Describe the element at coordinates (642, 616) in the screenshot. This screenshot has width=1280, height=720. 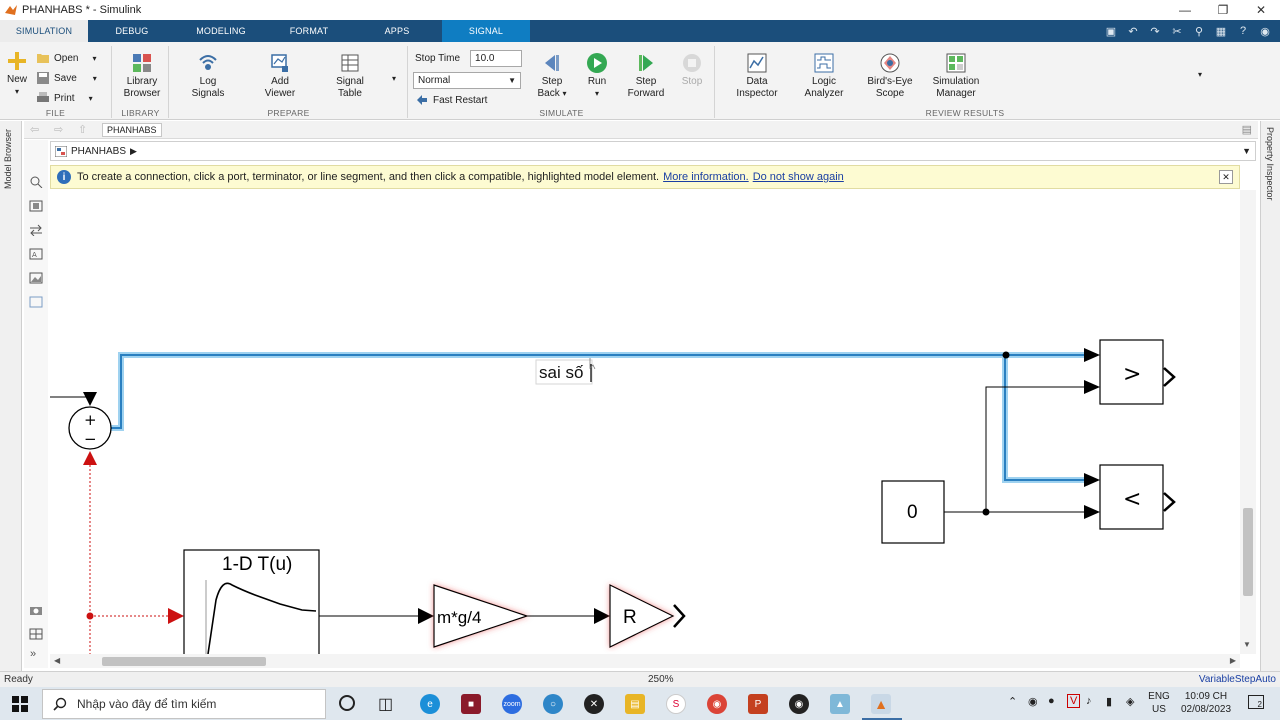
I see `gain-block-r: R` at that location.